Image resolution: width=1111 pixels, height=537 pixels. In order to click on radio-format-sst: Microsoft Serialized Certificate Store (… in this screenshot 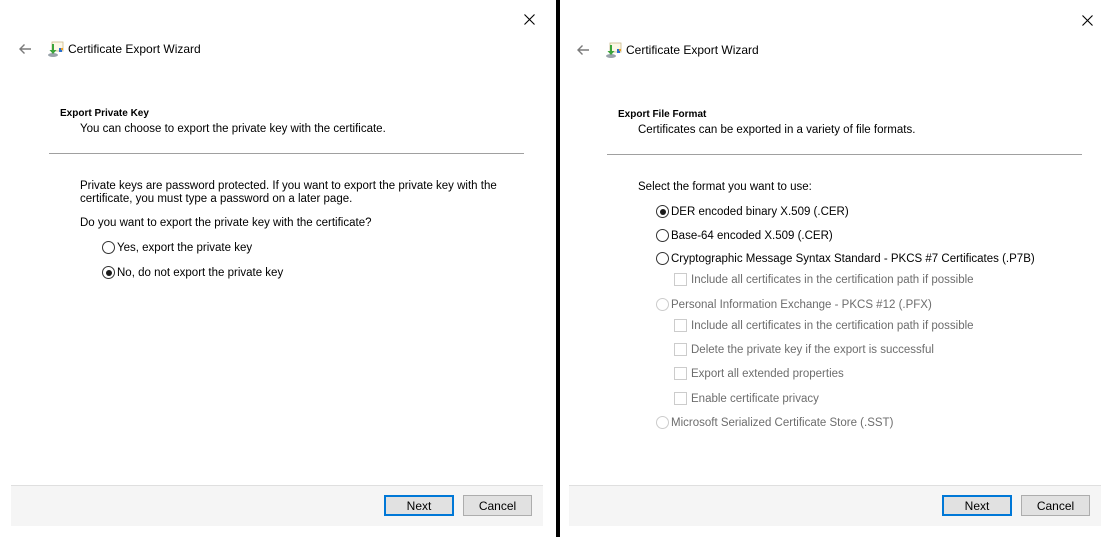, I will do `click(774, 422)`.